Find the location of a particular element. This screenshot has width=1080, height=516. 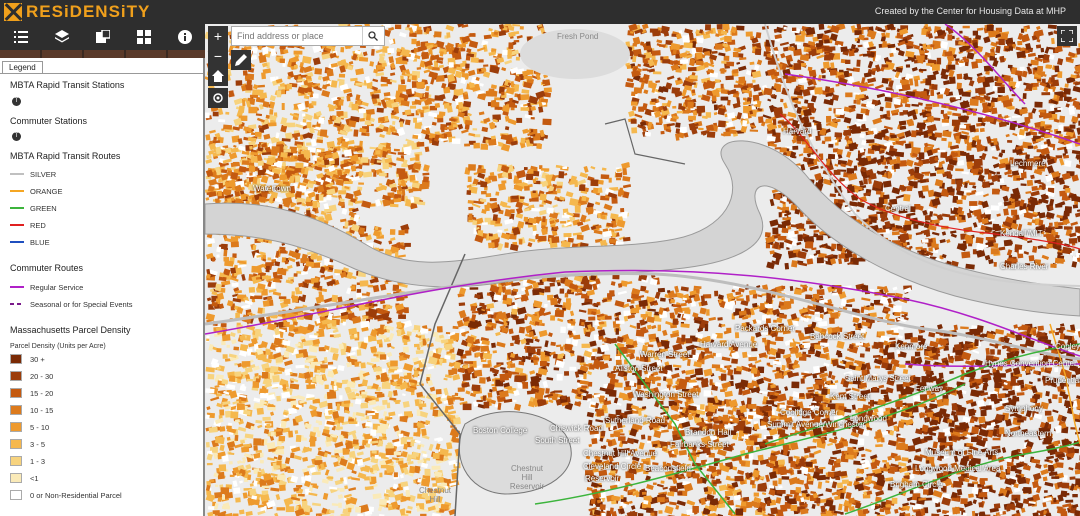

grid-icon is located at coordinates (143, 37).